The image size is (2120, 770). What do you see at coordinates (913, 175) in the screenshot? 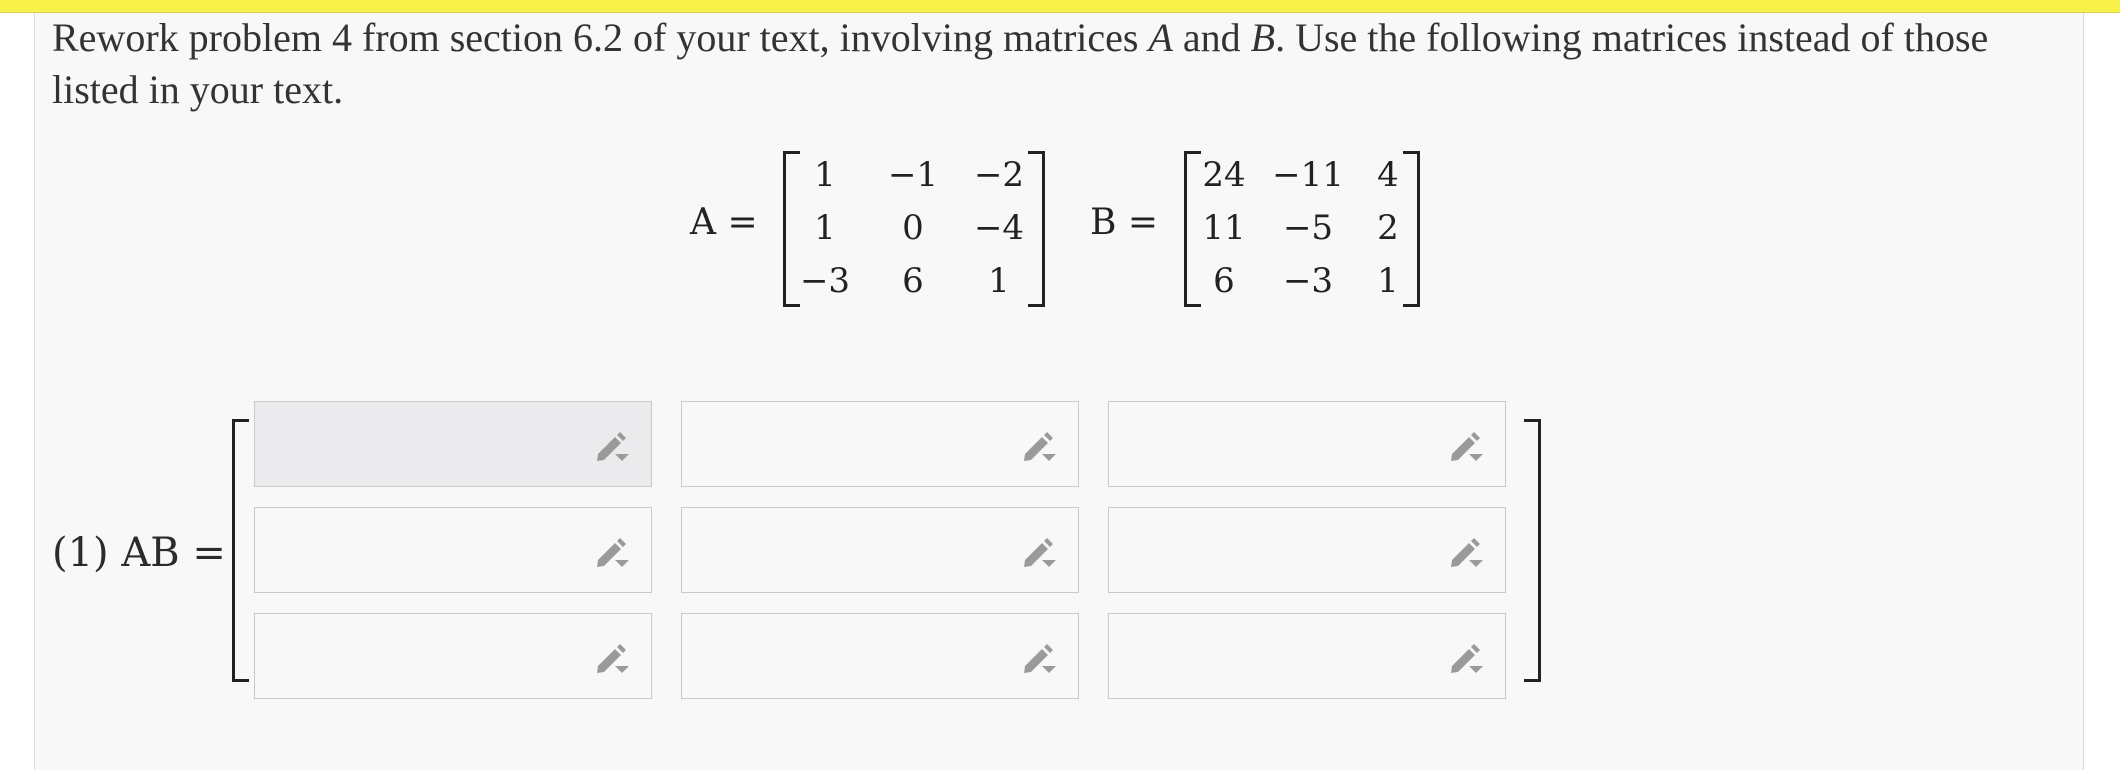
I see `matrix-a-cell: −1` at bounding box center [913, 175].